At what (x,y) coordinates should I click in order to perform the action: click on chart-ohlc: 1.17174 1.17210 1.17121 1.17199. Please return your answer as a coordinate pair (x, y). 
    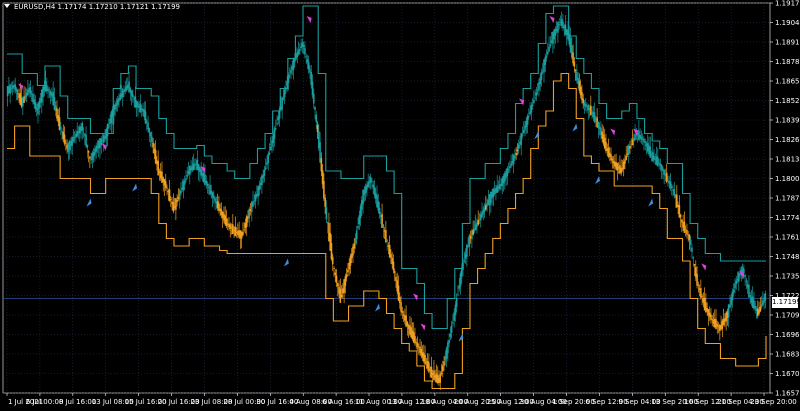
    Looking at the image, I should click on (119, 7).